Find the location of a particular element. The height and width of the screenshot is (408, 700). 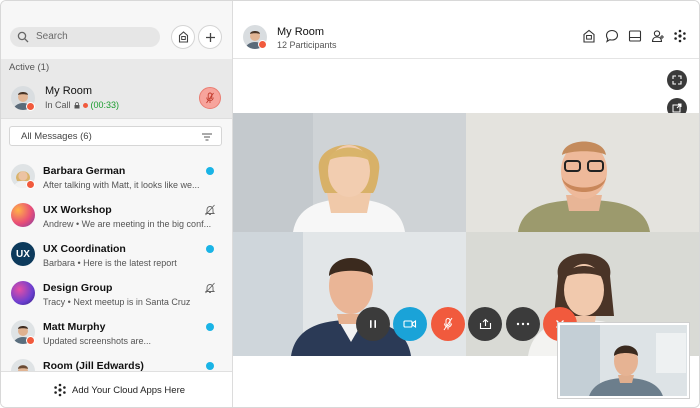

active-section-label: Active (1) is located at coordinates (29, 67).